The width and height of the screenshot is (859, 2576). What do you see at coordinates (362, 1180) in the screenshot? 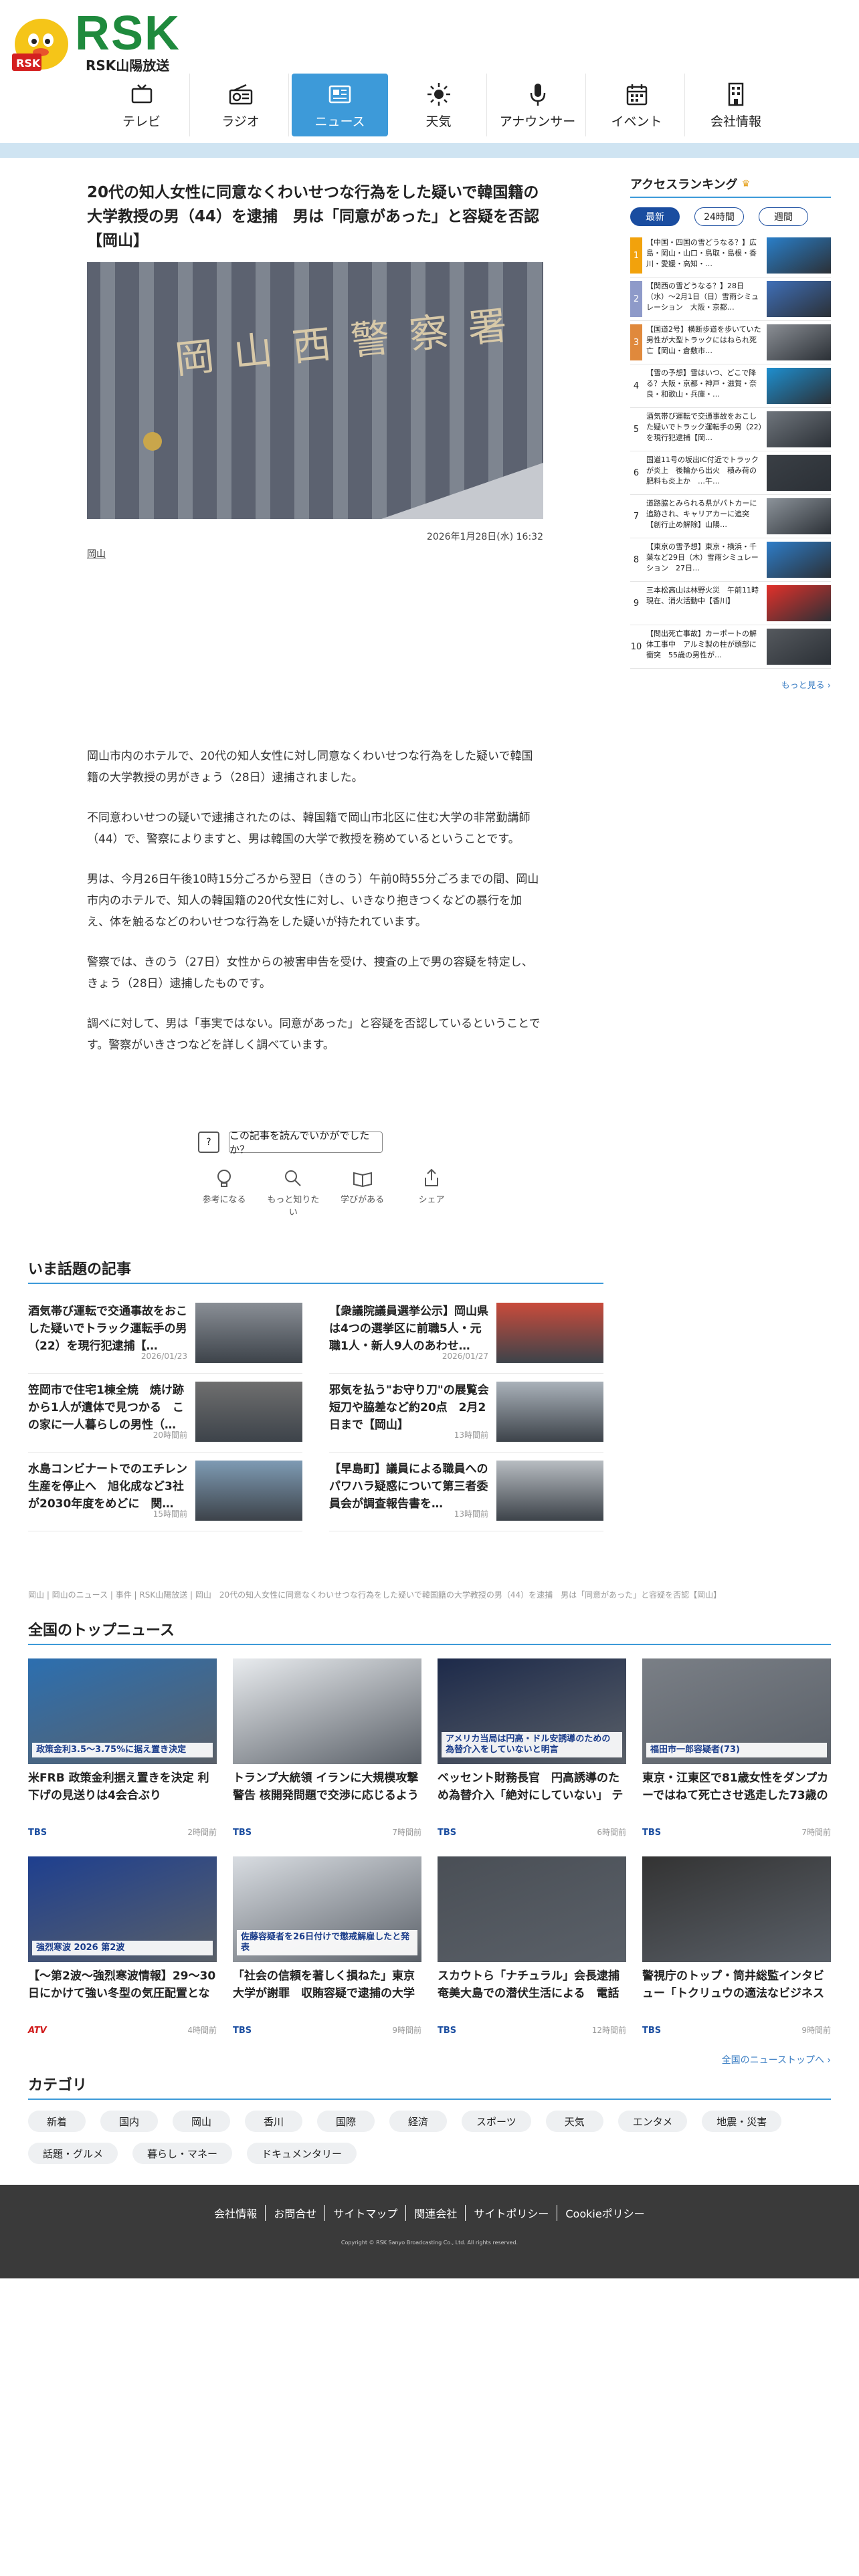
I see `book-icon` at bounding box center [362, 1180].